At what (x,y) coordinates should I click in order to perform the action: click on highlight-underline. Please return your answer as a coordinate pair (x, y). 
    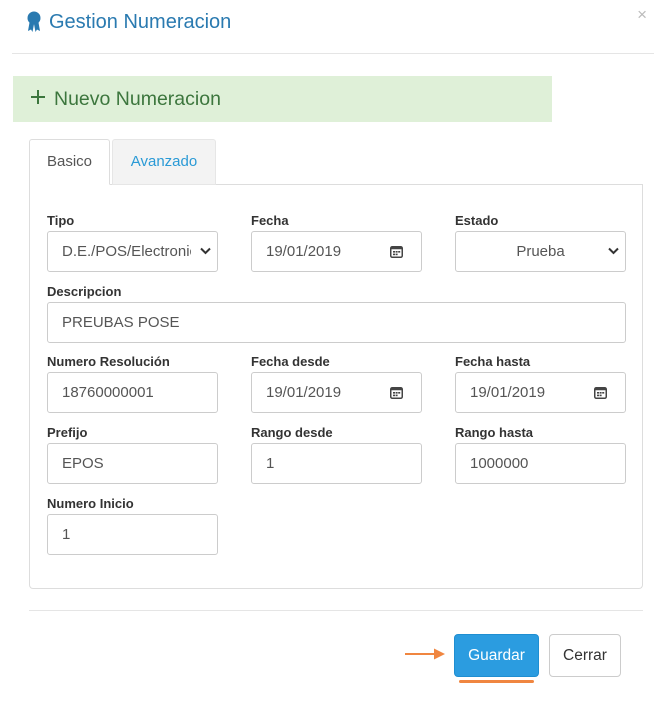
    Looking at the image, I should click on (496, 681).